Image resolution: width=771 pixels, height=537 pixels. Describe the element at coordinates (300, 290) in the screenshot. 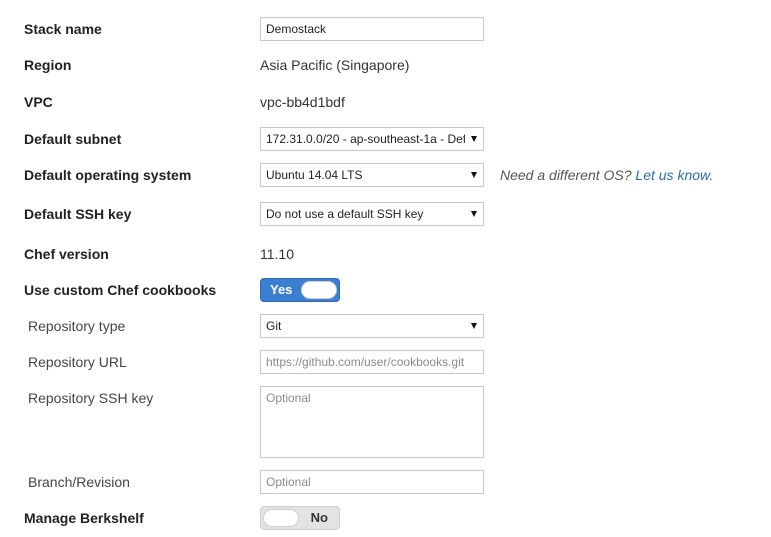

I see `custom-cookbooks-toggle: Yes` at that location.